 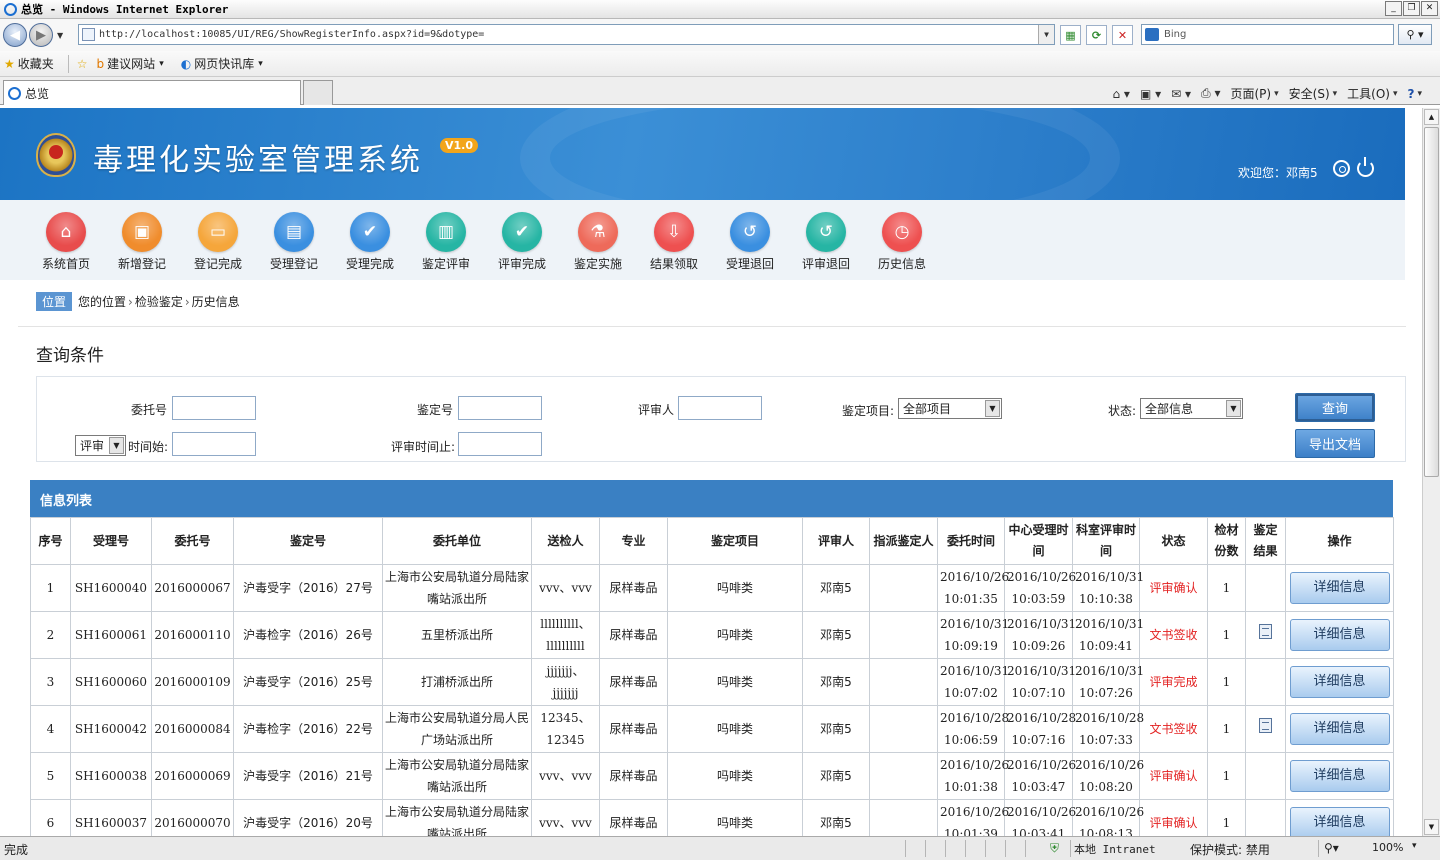 What do you see at coordinates (29, 63) in the screenshot?
I see `favorites-button: ★ 收藏夹` at bounding box center [29, 63].